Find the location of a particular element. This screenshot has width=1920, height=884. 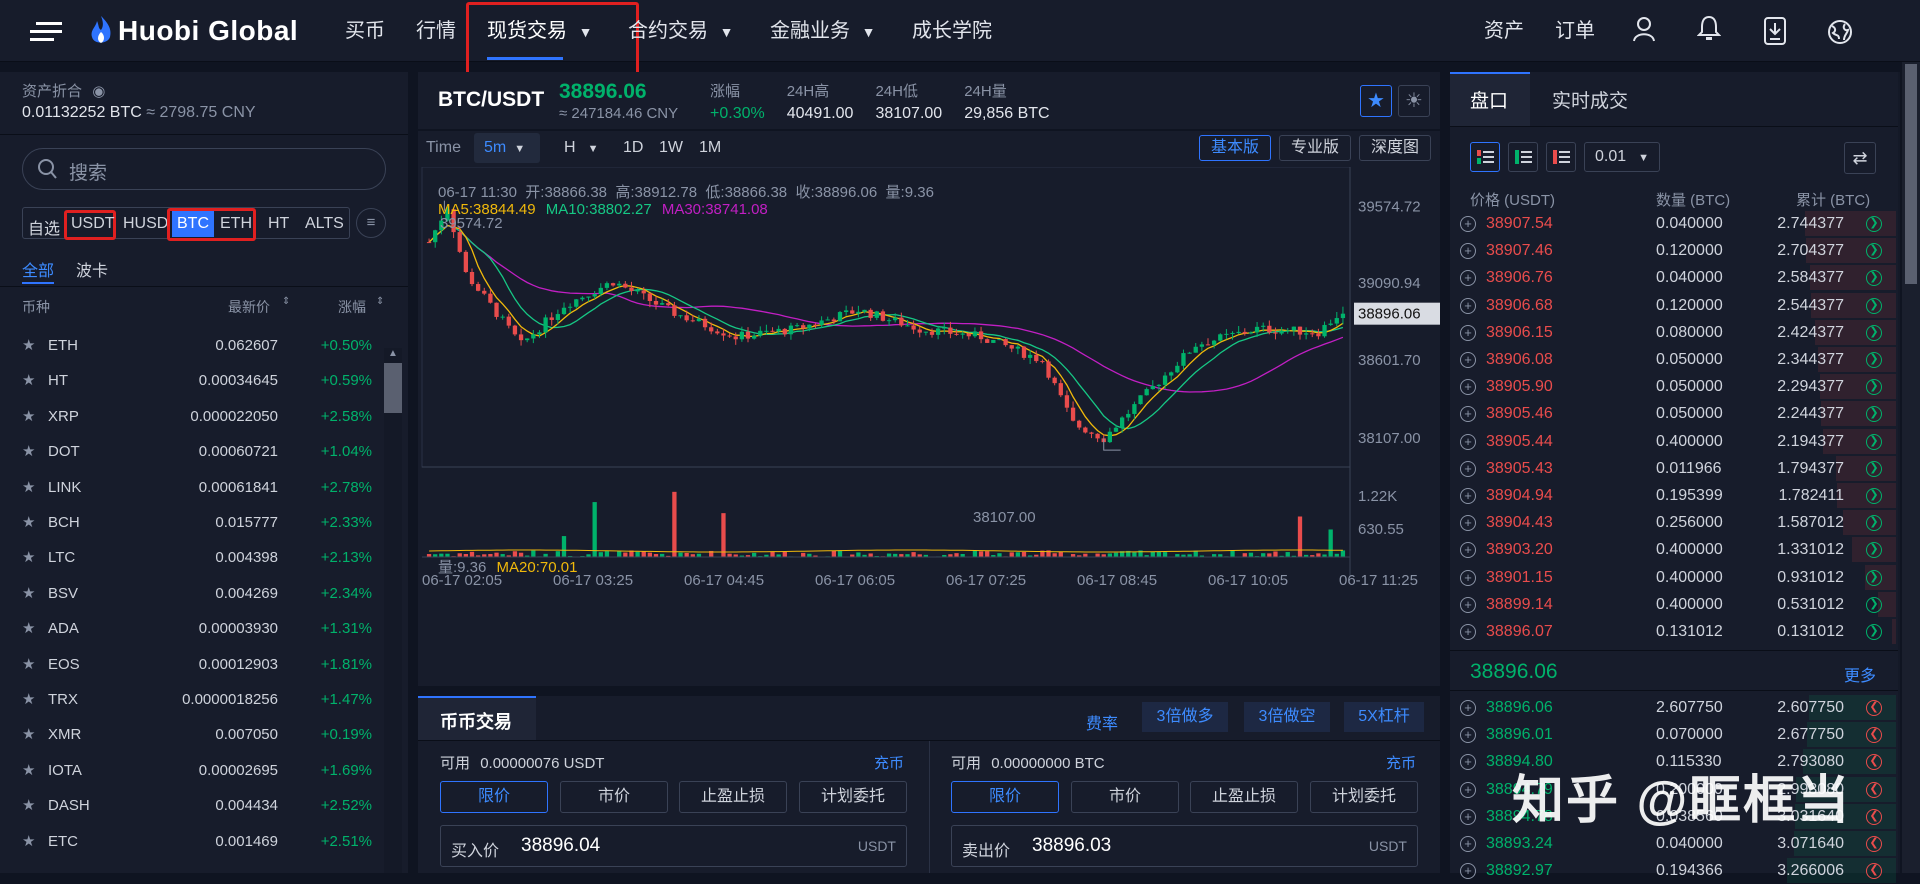

bid-row: + 38892.97 0.194366 3.266006 ❮ is located at coordinates (1673, 870).